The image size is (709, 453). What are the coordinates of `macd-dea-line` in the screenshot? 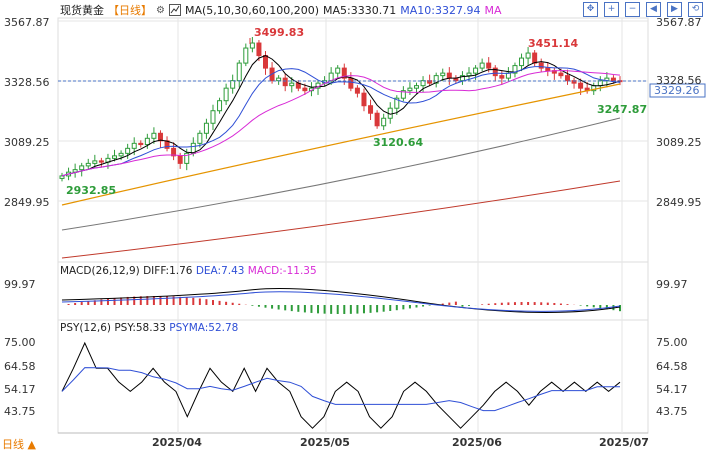 It's located at (341, 301).